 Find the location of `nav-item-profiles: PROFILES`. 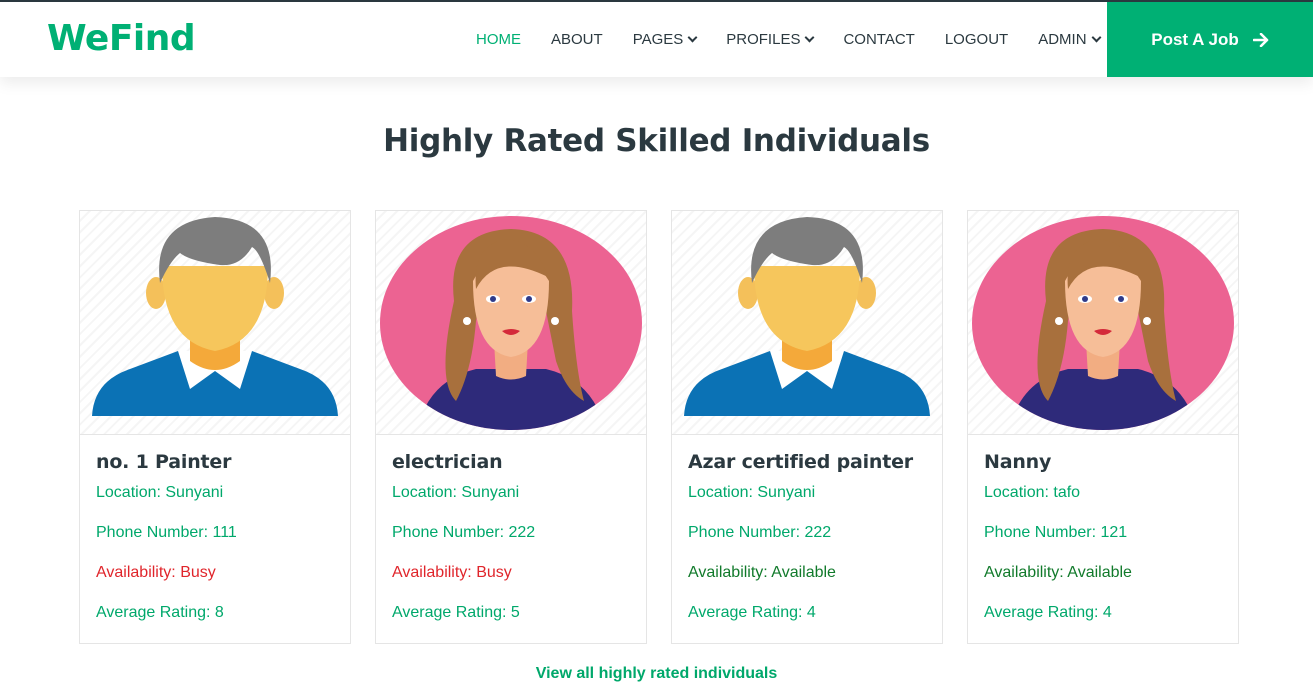

nav-item-profiles: PROFILES is located at coordinates (770, 39).